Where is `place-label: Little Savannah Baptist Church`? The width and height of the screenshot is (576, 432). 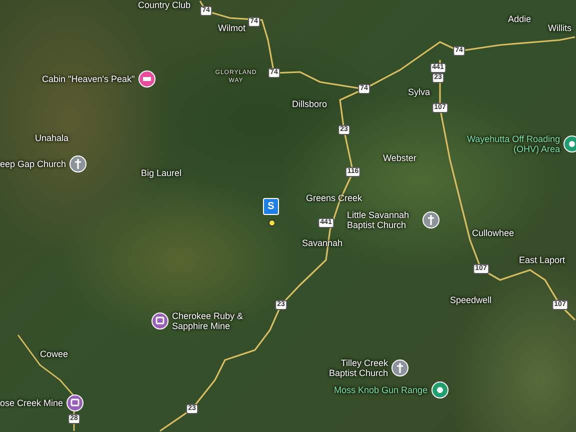 place-label: Little Savannah Baptist Church is located at coordinates (378, 220).